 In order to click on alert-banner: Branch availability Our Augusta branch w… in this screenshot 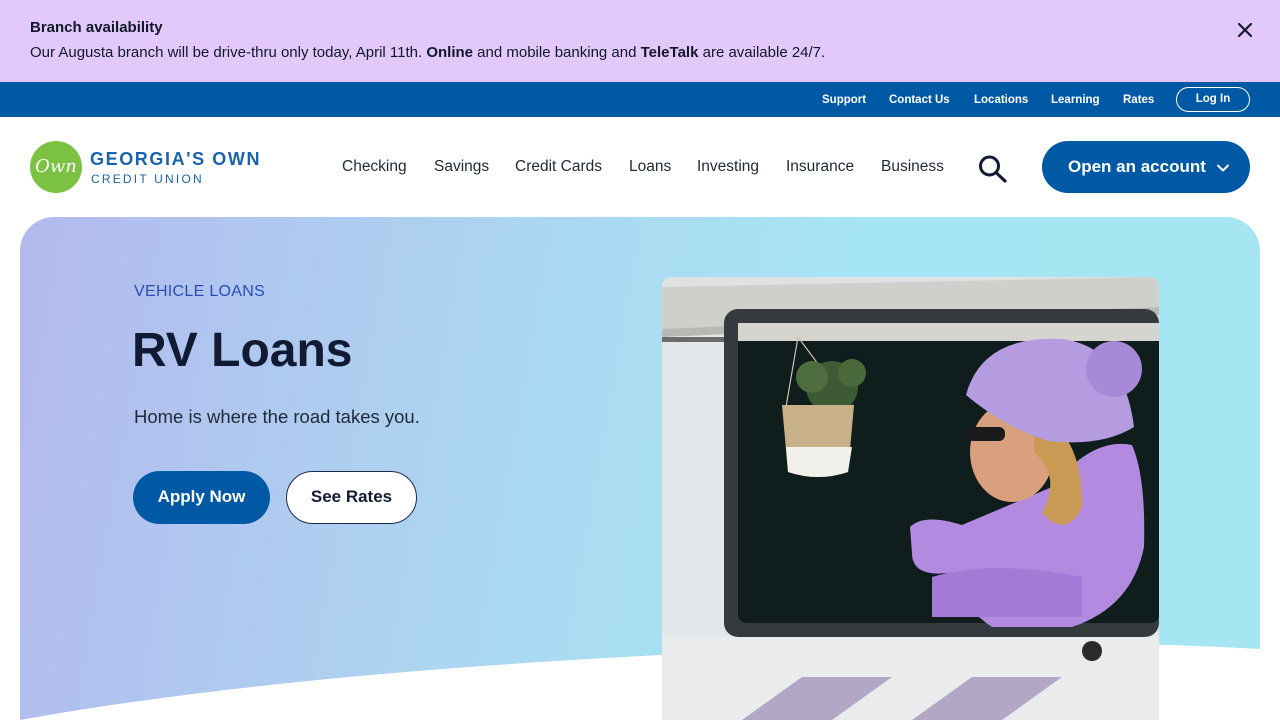, I will do `click(640, 41)`.